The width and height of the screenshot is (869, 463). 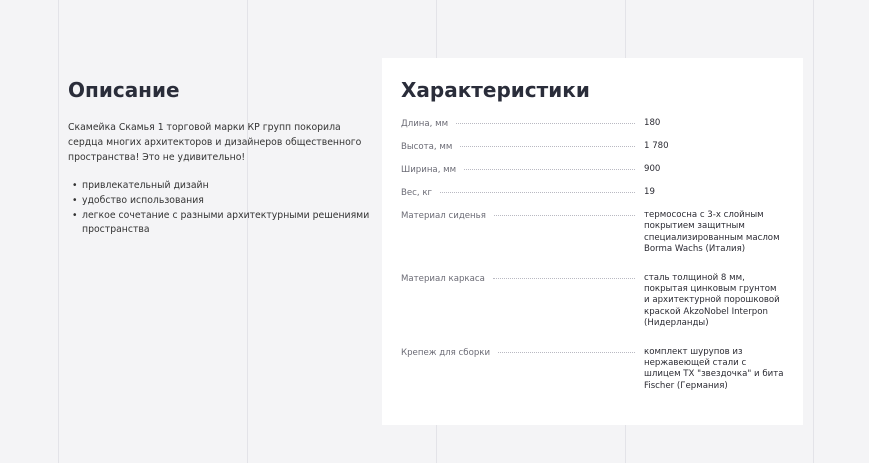 I want to click on spec-row-width: Ширина, мм 900, so click(x=592, y=170).